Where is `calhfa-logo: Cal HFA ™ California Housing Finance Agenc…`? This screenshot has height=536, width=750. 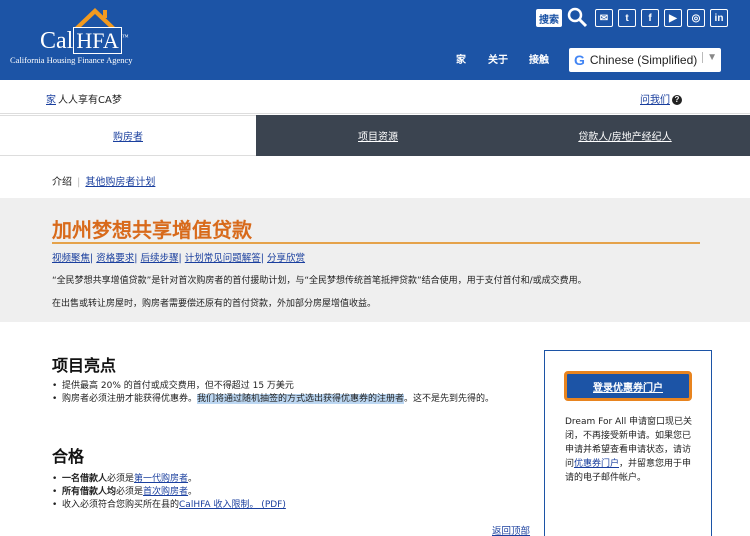 calhfa-logo: Cal HFA ™ California Housing Finance Agenc… is located at coordinates (95, 36).